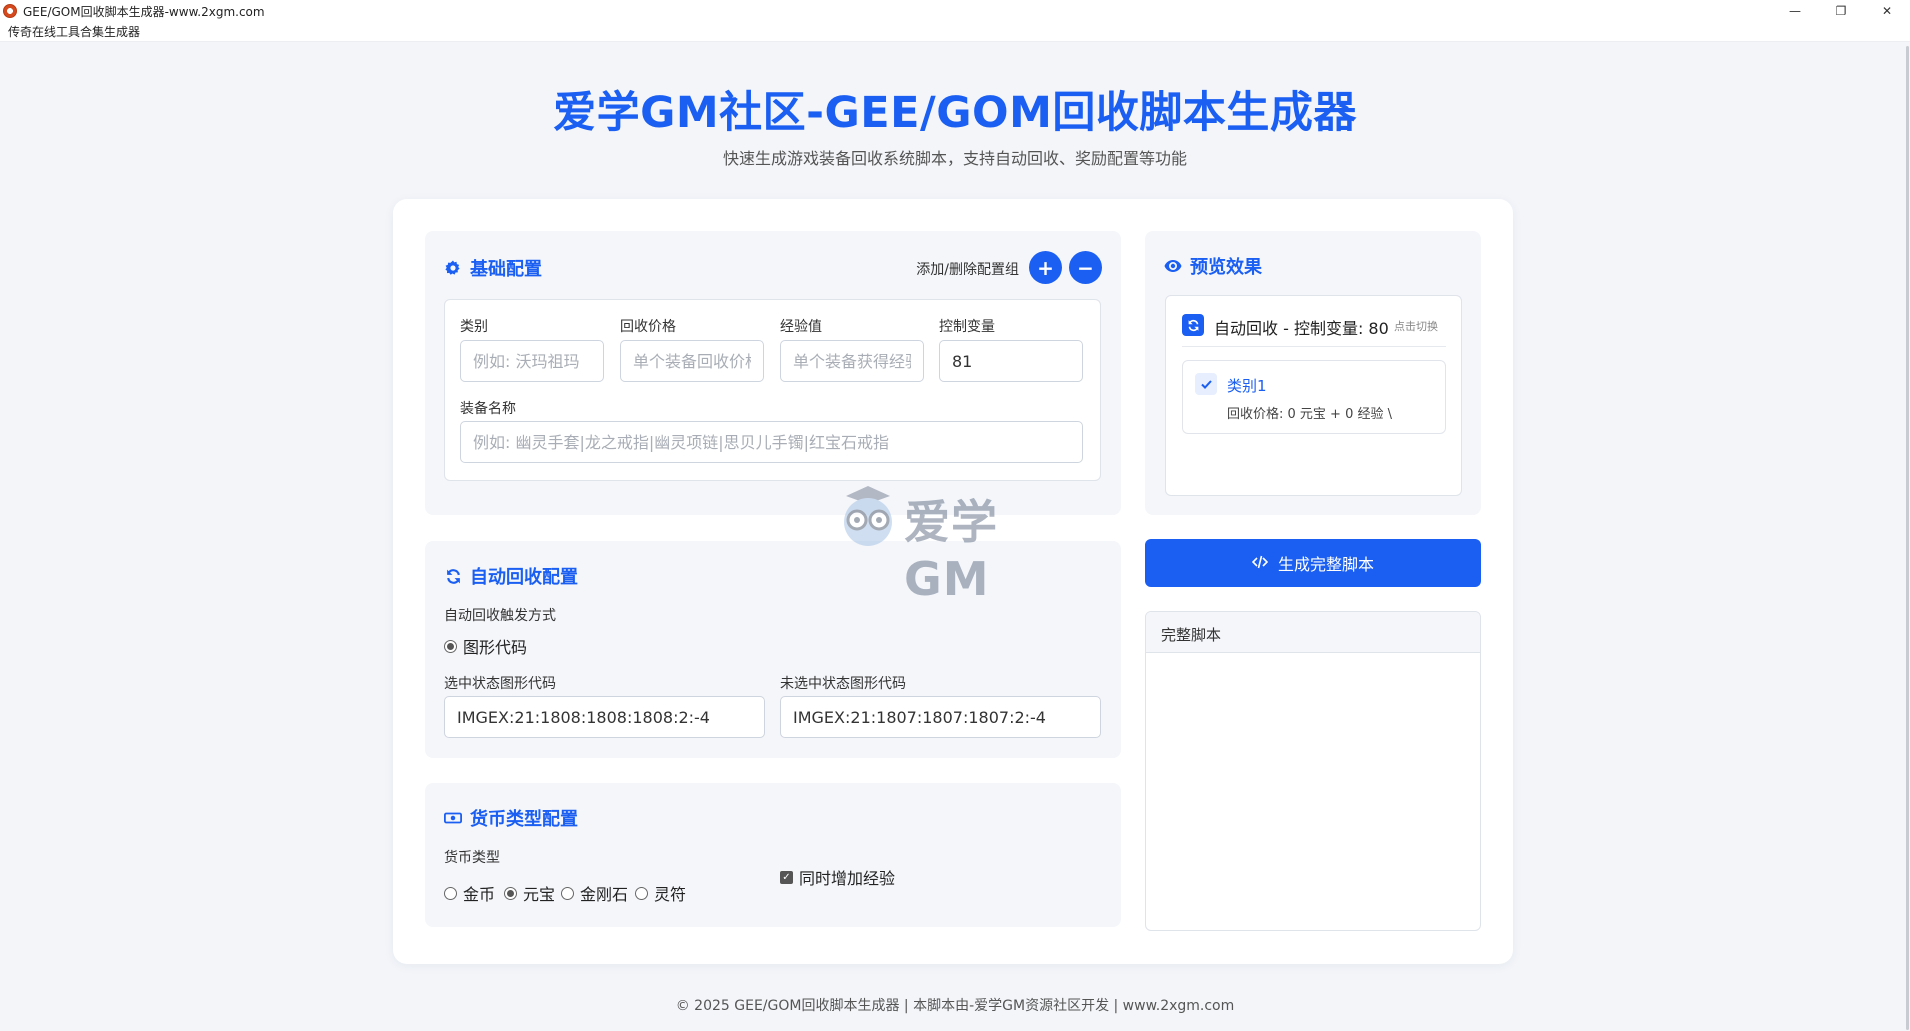 The image size is (1910, 1031). What do you see at coordinates (1226, 267) in the screenshot?
I see `preview-label: 预览效果` at bounding box center [1226, 267].